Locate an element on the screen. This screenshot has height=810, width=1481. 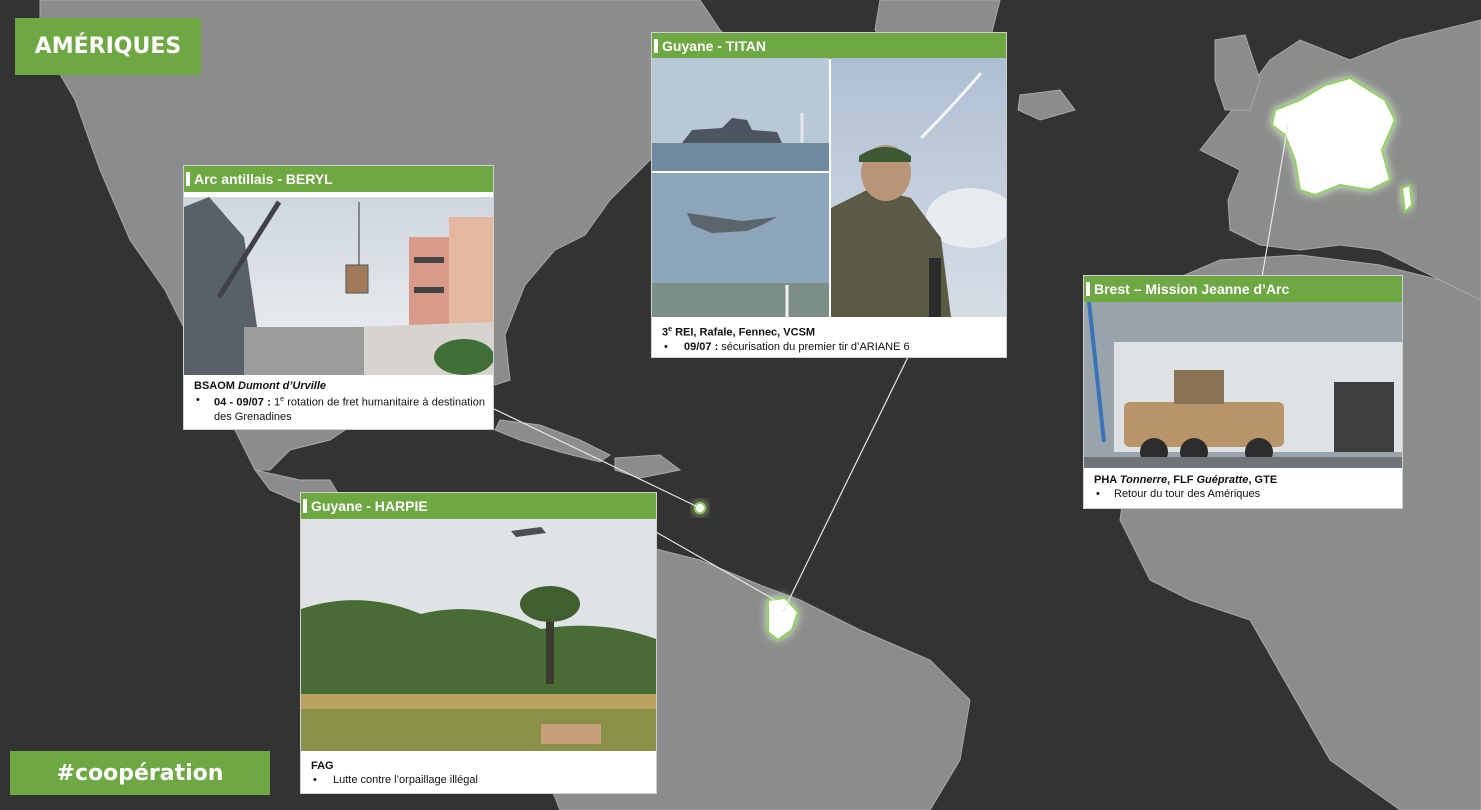
iceland is located at coordinates (1046, 105).